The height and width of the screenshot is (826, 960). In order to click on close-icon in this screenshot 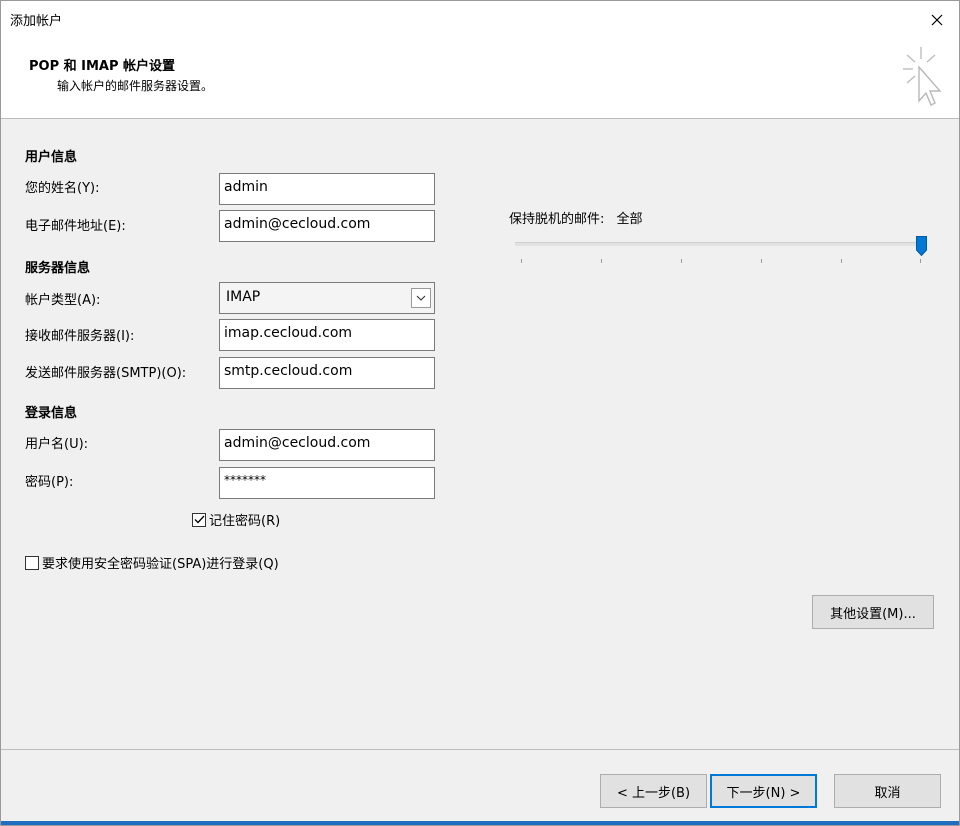, I will do `click(937, 20)`.